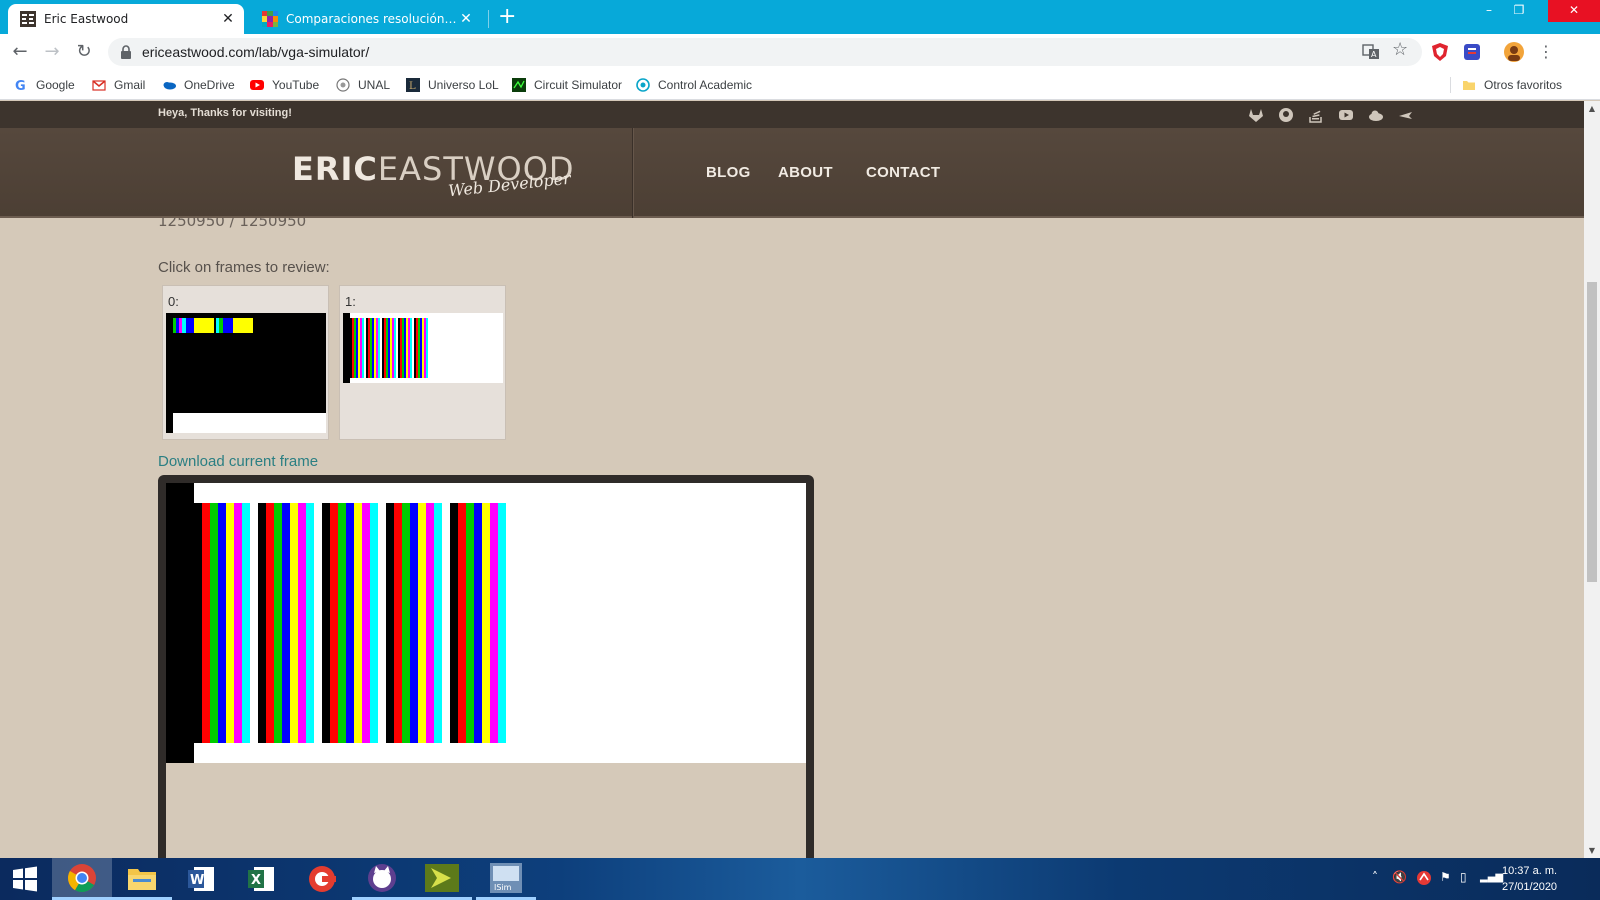 The width and height of the screenshot is (1600, 900). Describe the element at coordinates (1445, 877) in the screenshot. I see `action-center-flag-icon: ⚑` at that location.